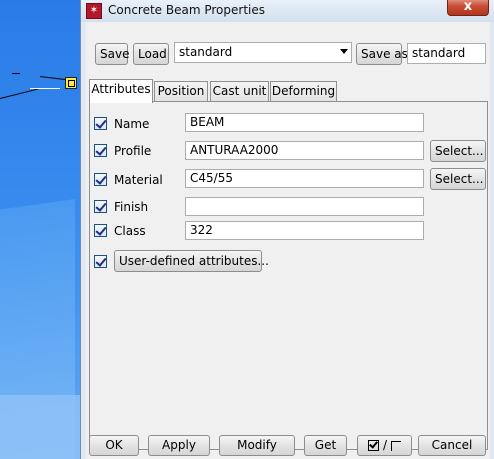 The height and width of the screenshot is (459, 494). Describe the element at coordinates (239, 91) in the screenshot. I see `tab-cast-unit: Cast unit` at that location.